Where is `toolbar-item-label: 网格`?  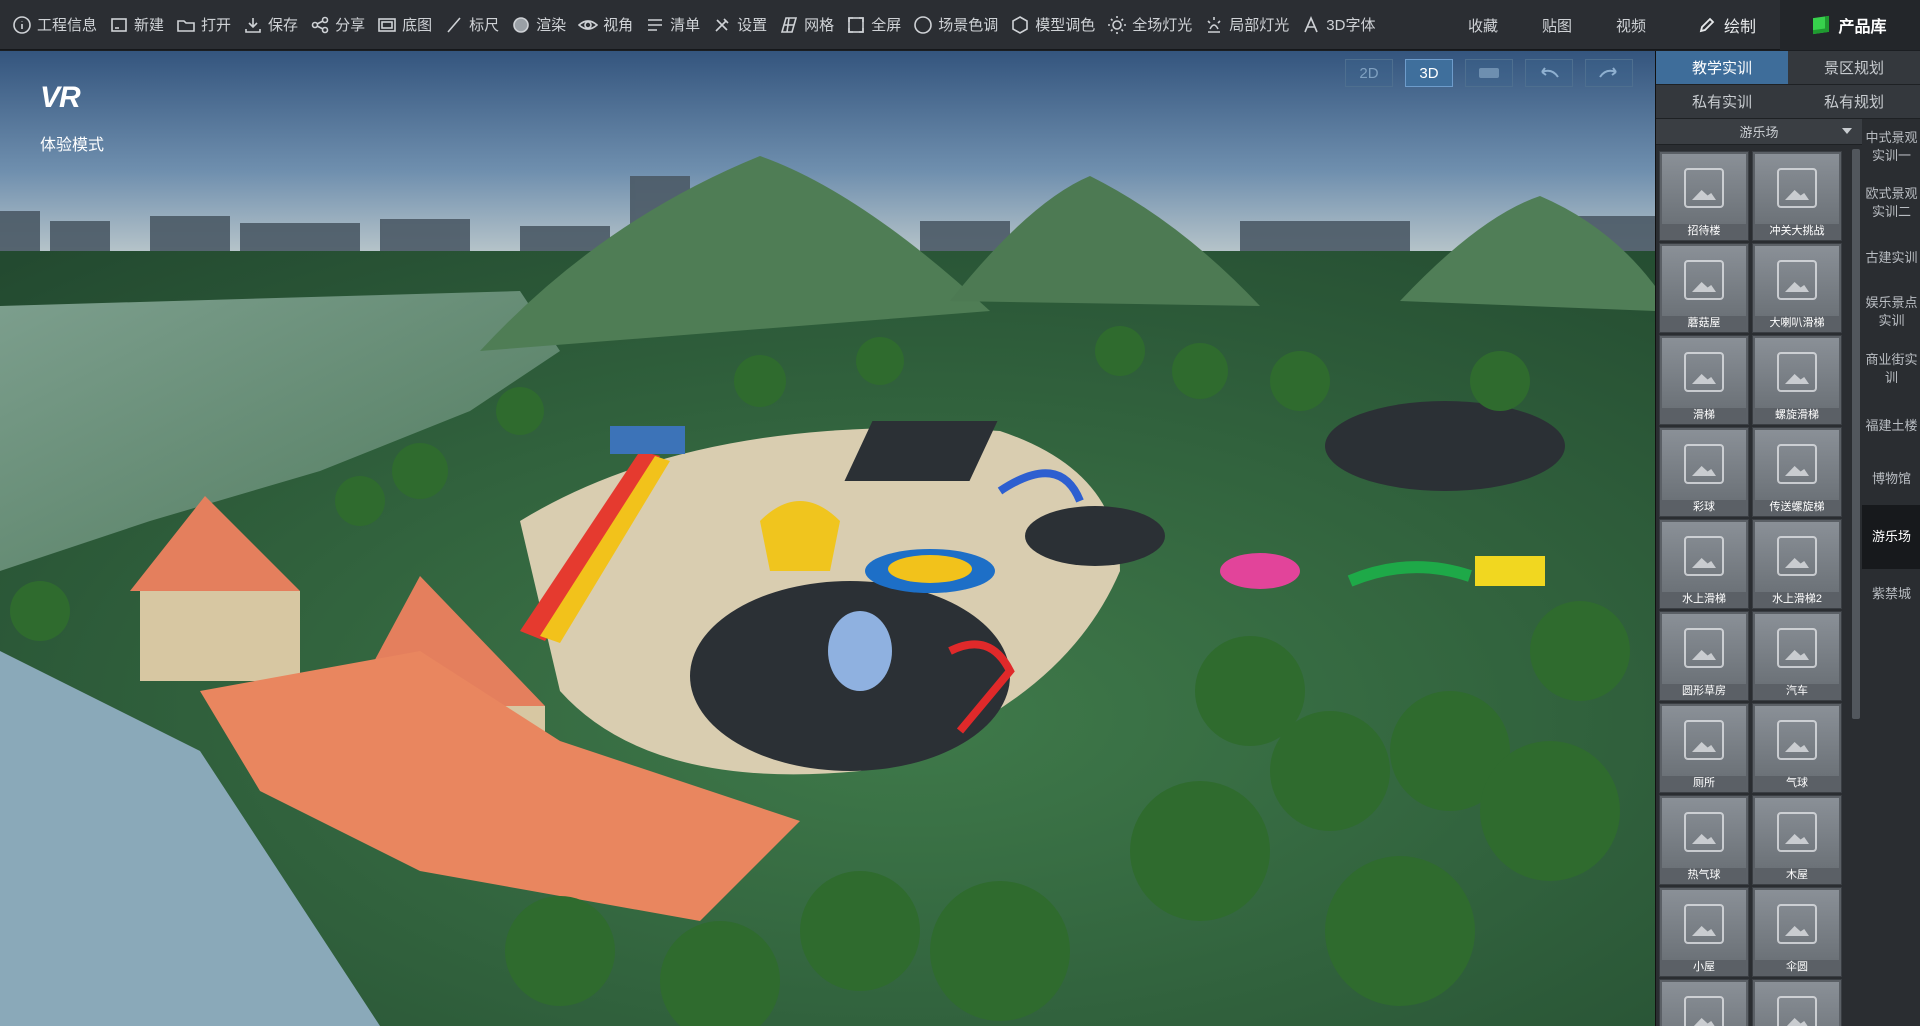
toolbar-item-label: 网格 is located at coordinates (819, 25).